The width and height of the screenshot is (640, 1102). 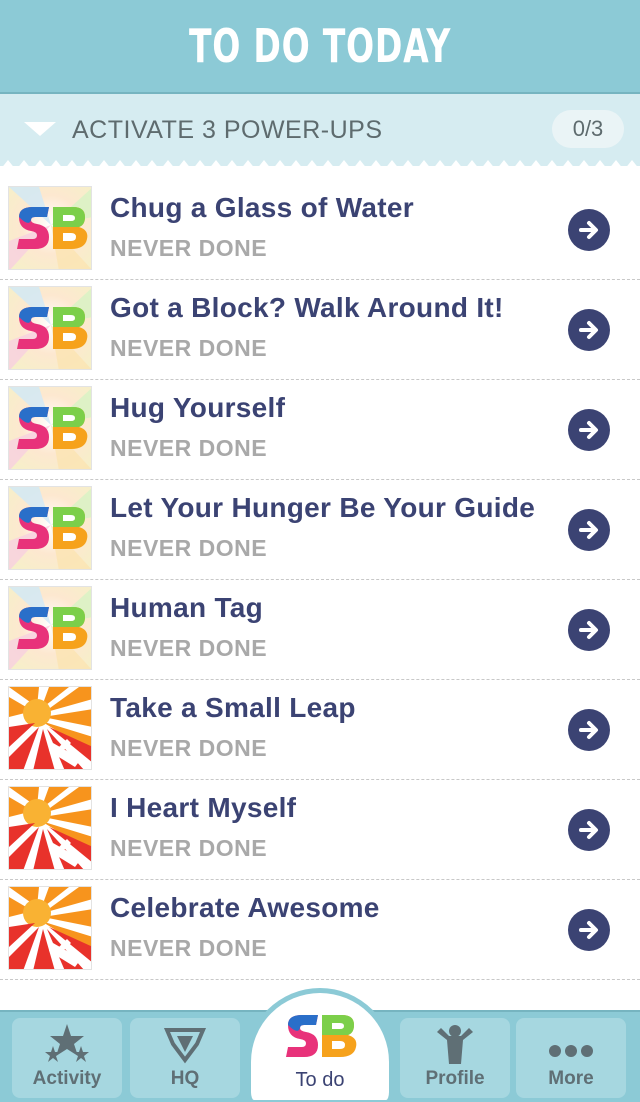 I want to click on dots-icon, so click(x=571, y=1051).